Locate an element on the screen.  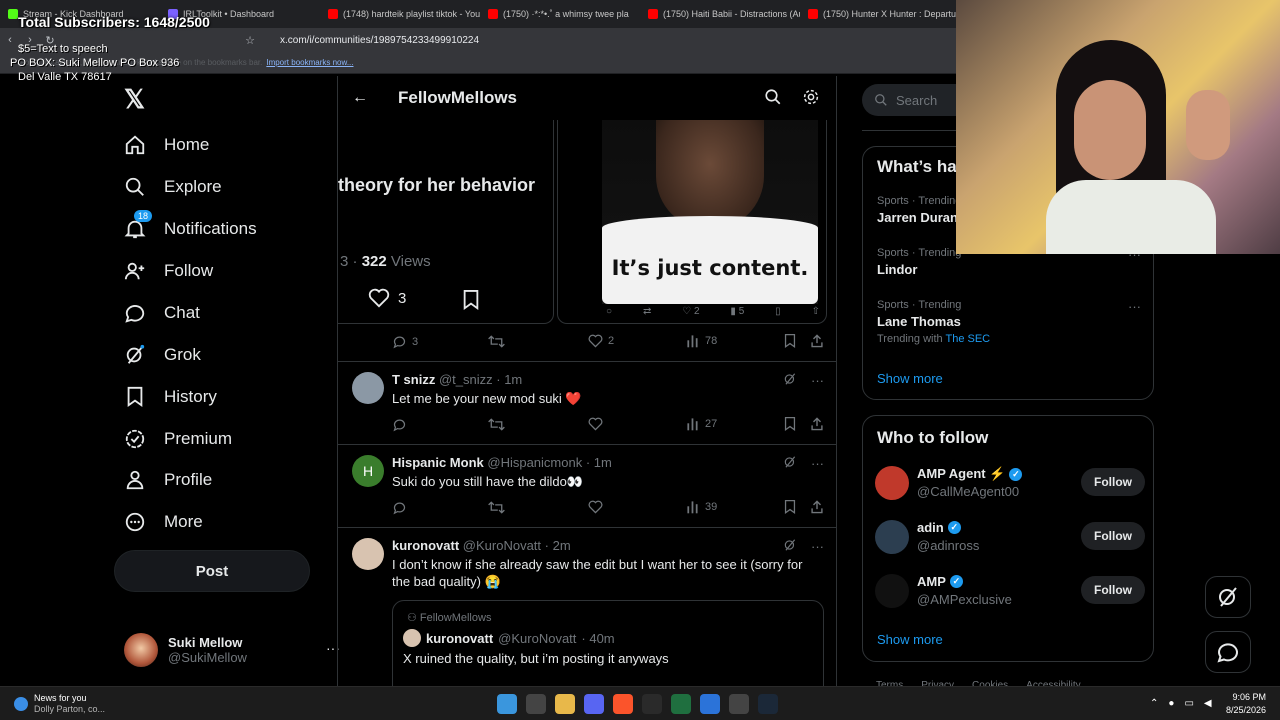
follow-suggestion: AMP ✓ @AMPexclusive Follow is located at coordinates (1010, 592).